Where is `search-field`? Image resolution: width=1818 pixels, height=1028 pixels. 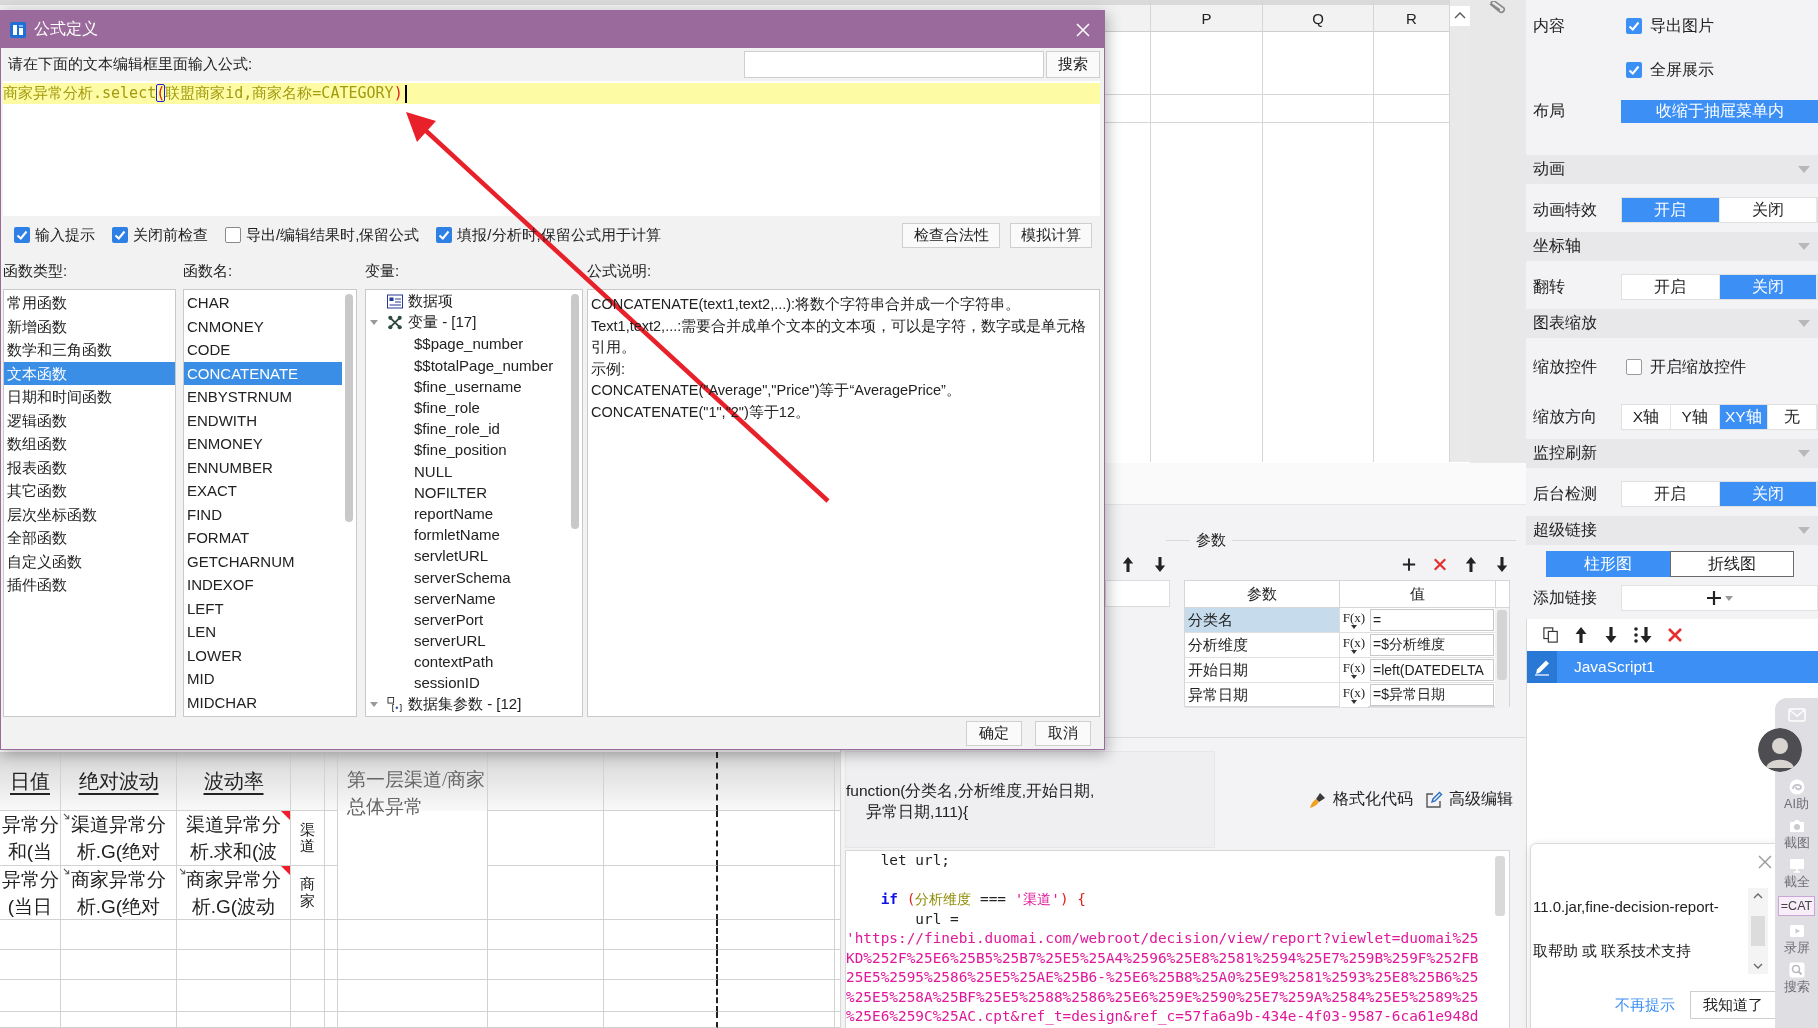 search-field is located at coordinates (894, 64).